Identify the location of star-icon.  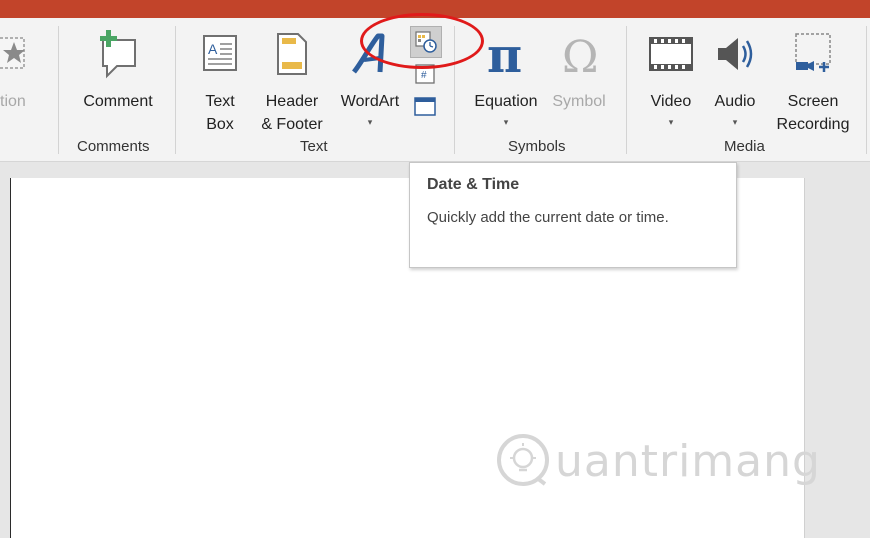
(12, 53).